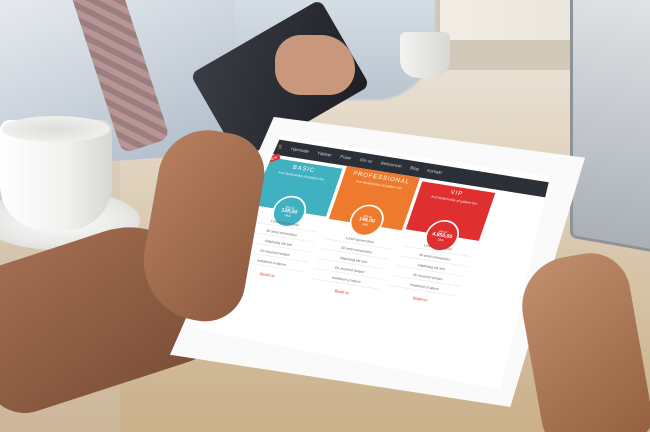 Image resolution: width=650 pixels, height=432 pixels. Describe the element at coordinates (425, 55) in the screenshot. I see `background-coffee-cup` at that location.